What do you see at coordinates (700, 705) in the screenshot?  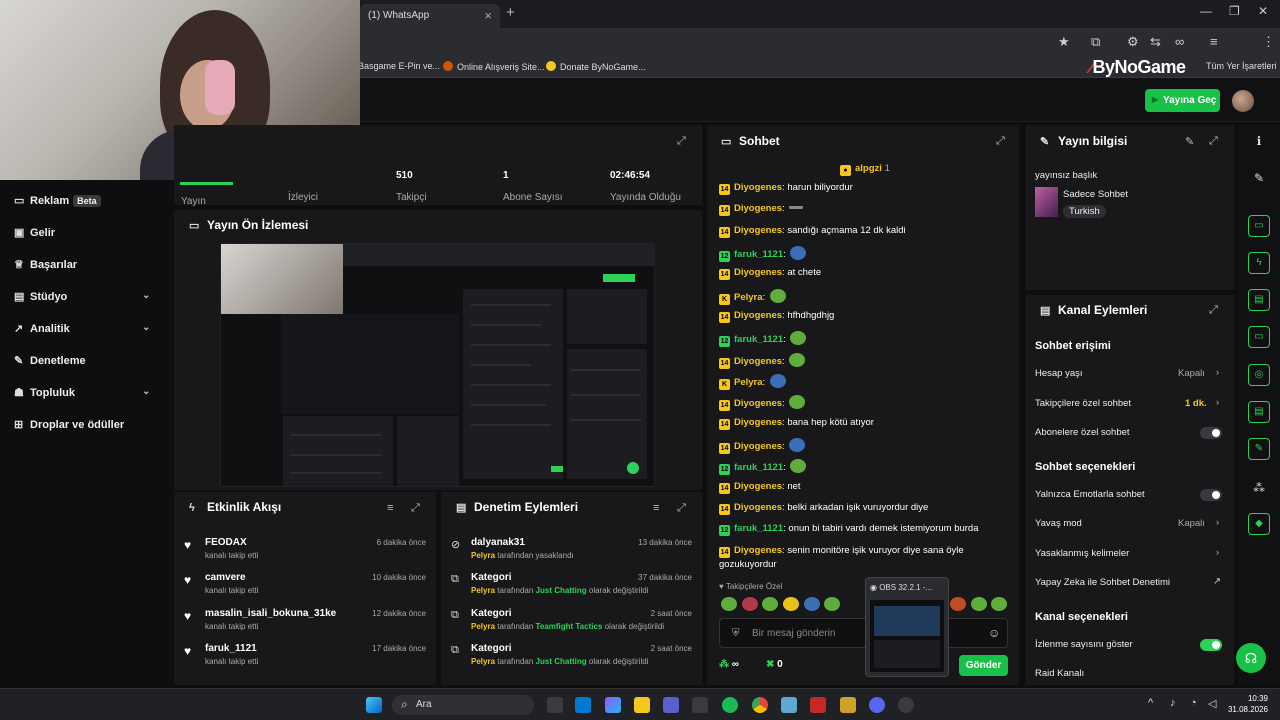 I see `store-icon` at bounding box center [700, 705].